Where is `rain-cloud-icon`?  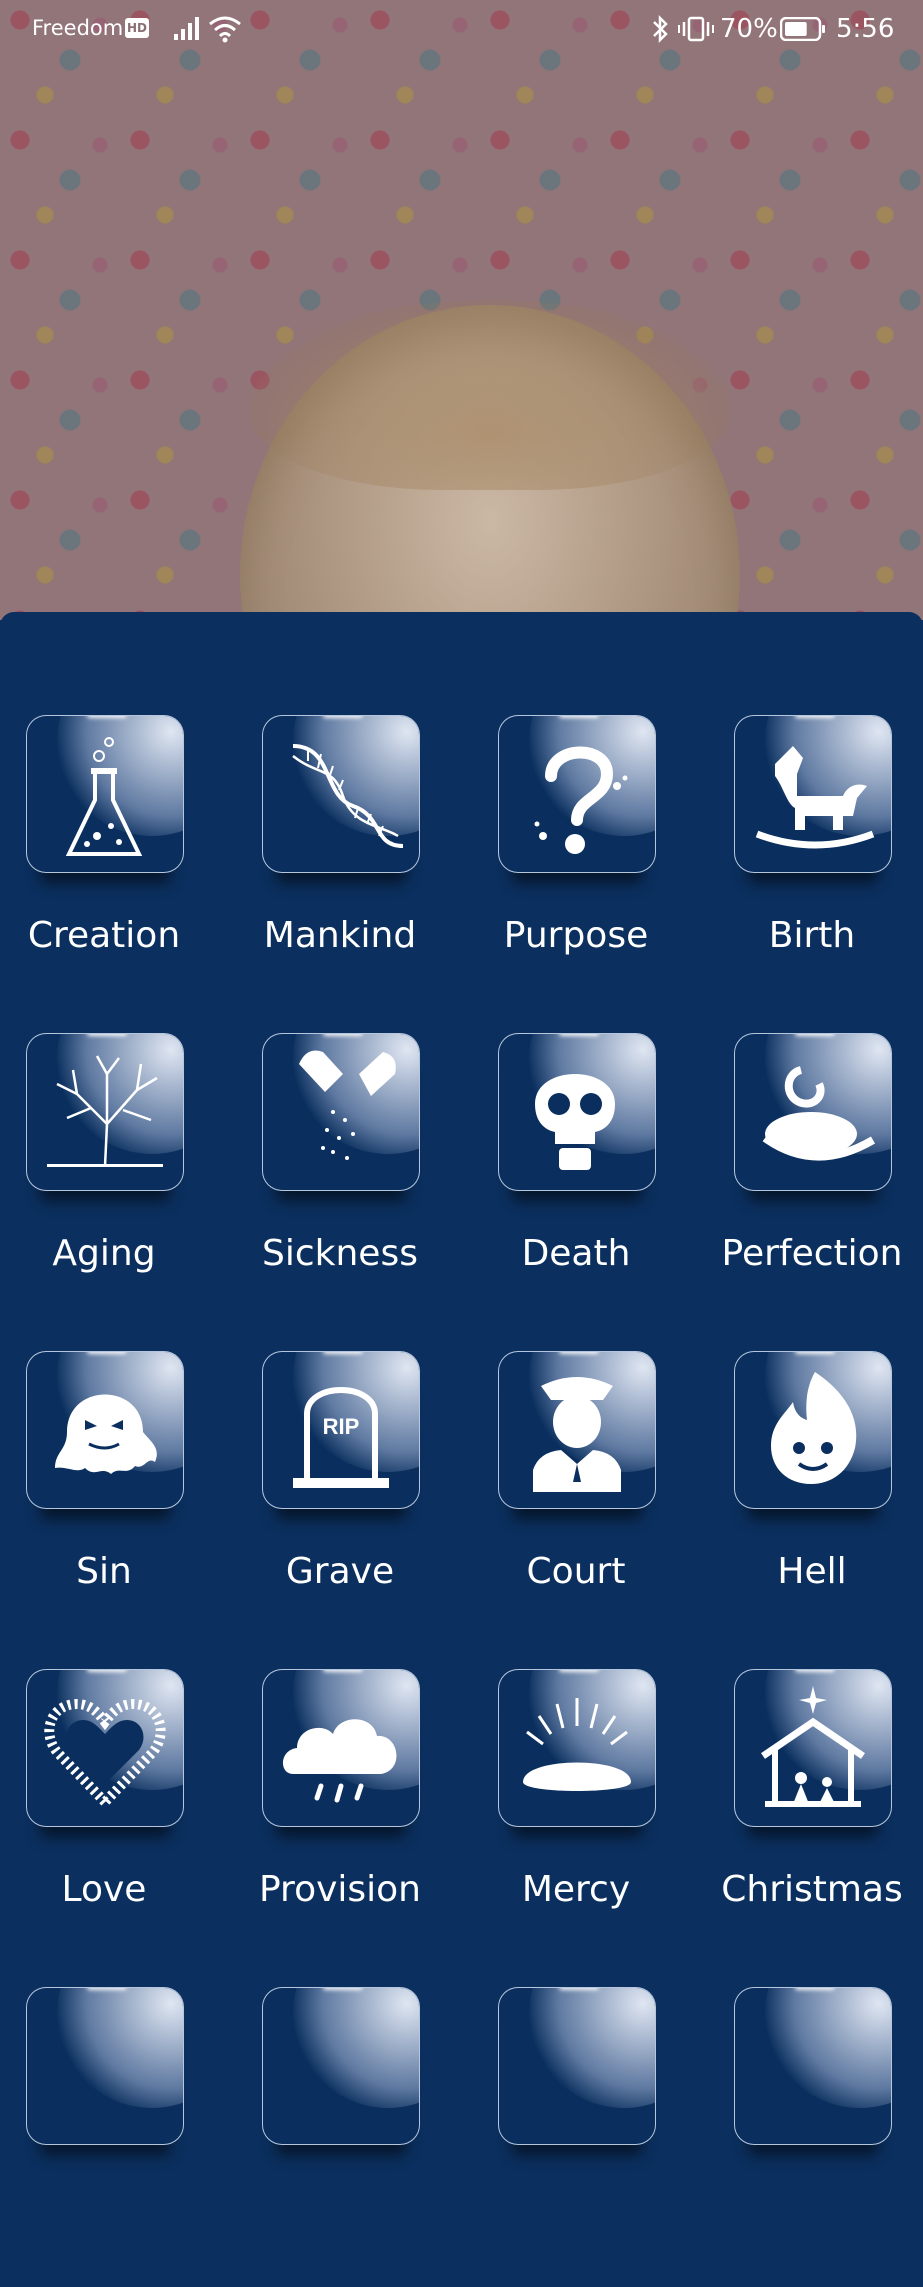
rain-cloud-icon is located at coordinates (339, 1761).